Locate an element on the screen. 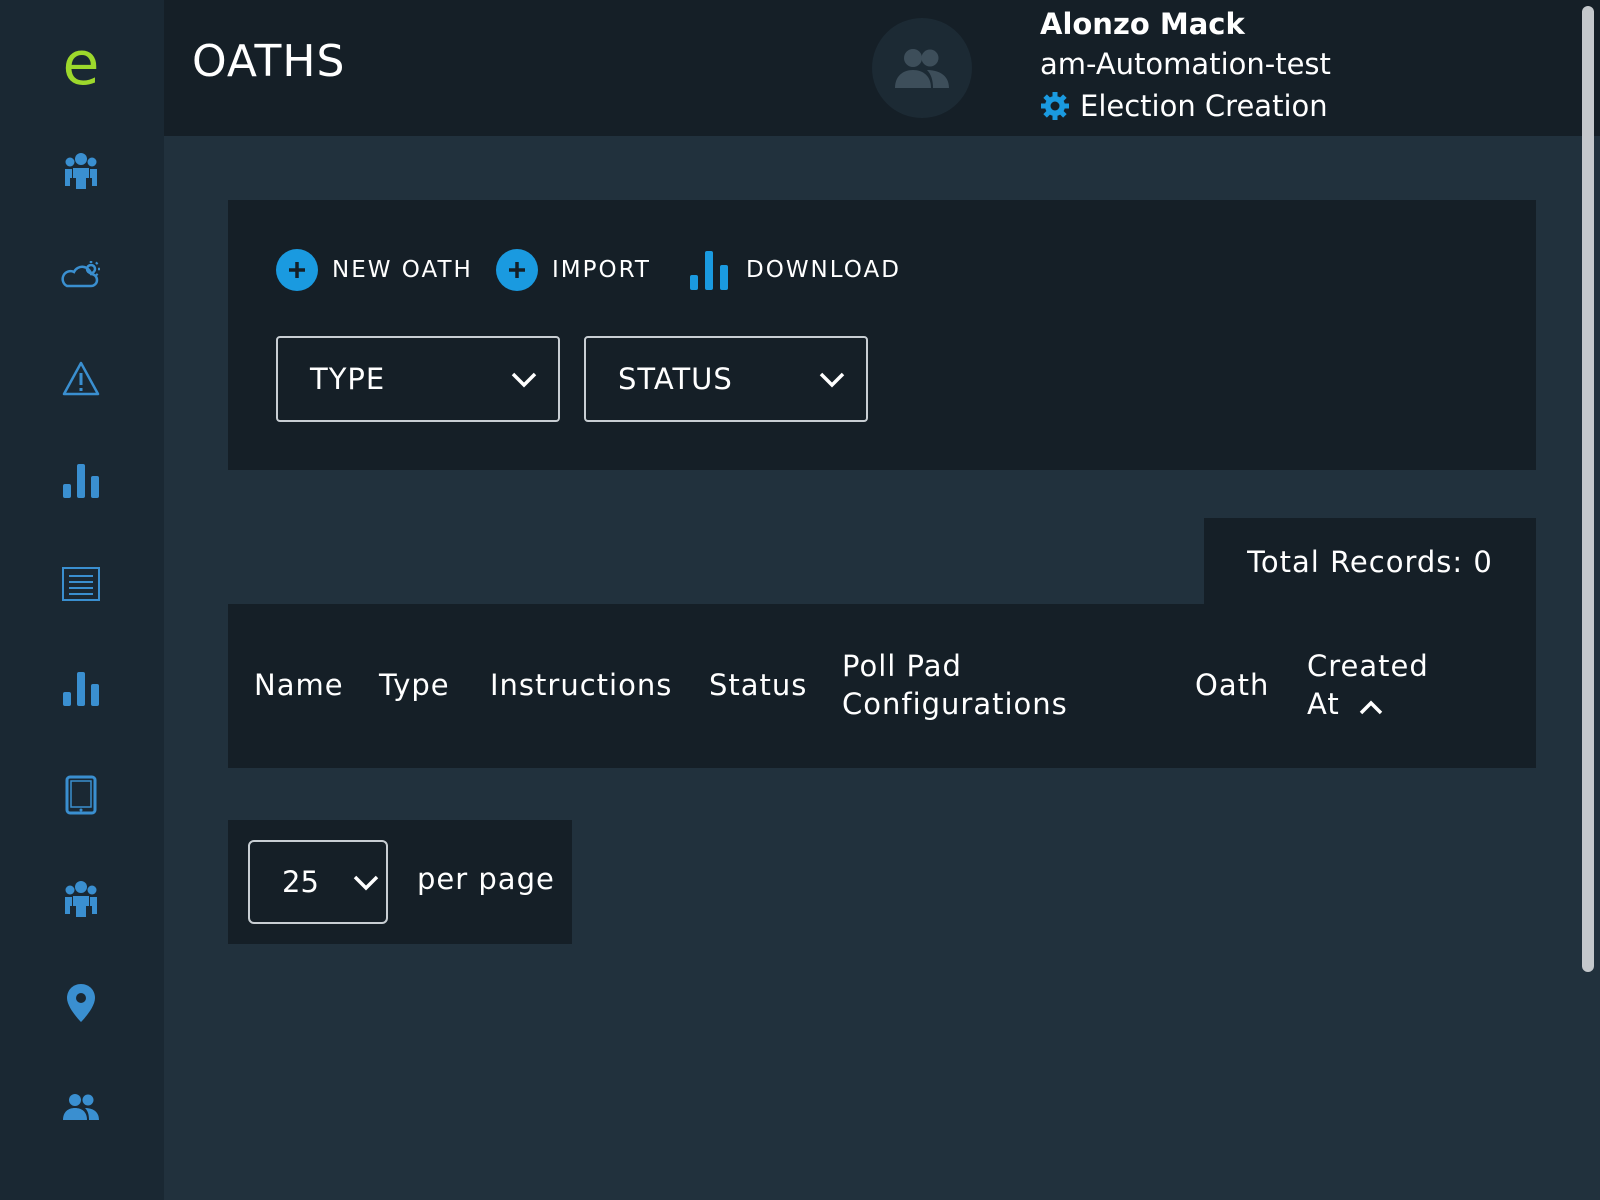 The image size is (1600, 1200). download-button: DOWNLOAD is located at coordinates (794, 270).